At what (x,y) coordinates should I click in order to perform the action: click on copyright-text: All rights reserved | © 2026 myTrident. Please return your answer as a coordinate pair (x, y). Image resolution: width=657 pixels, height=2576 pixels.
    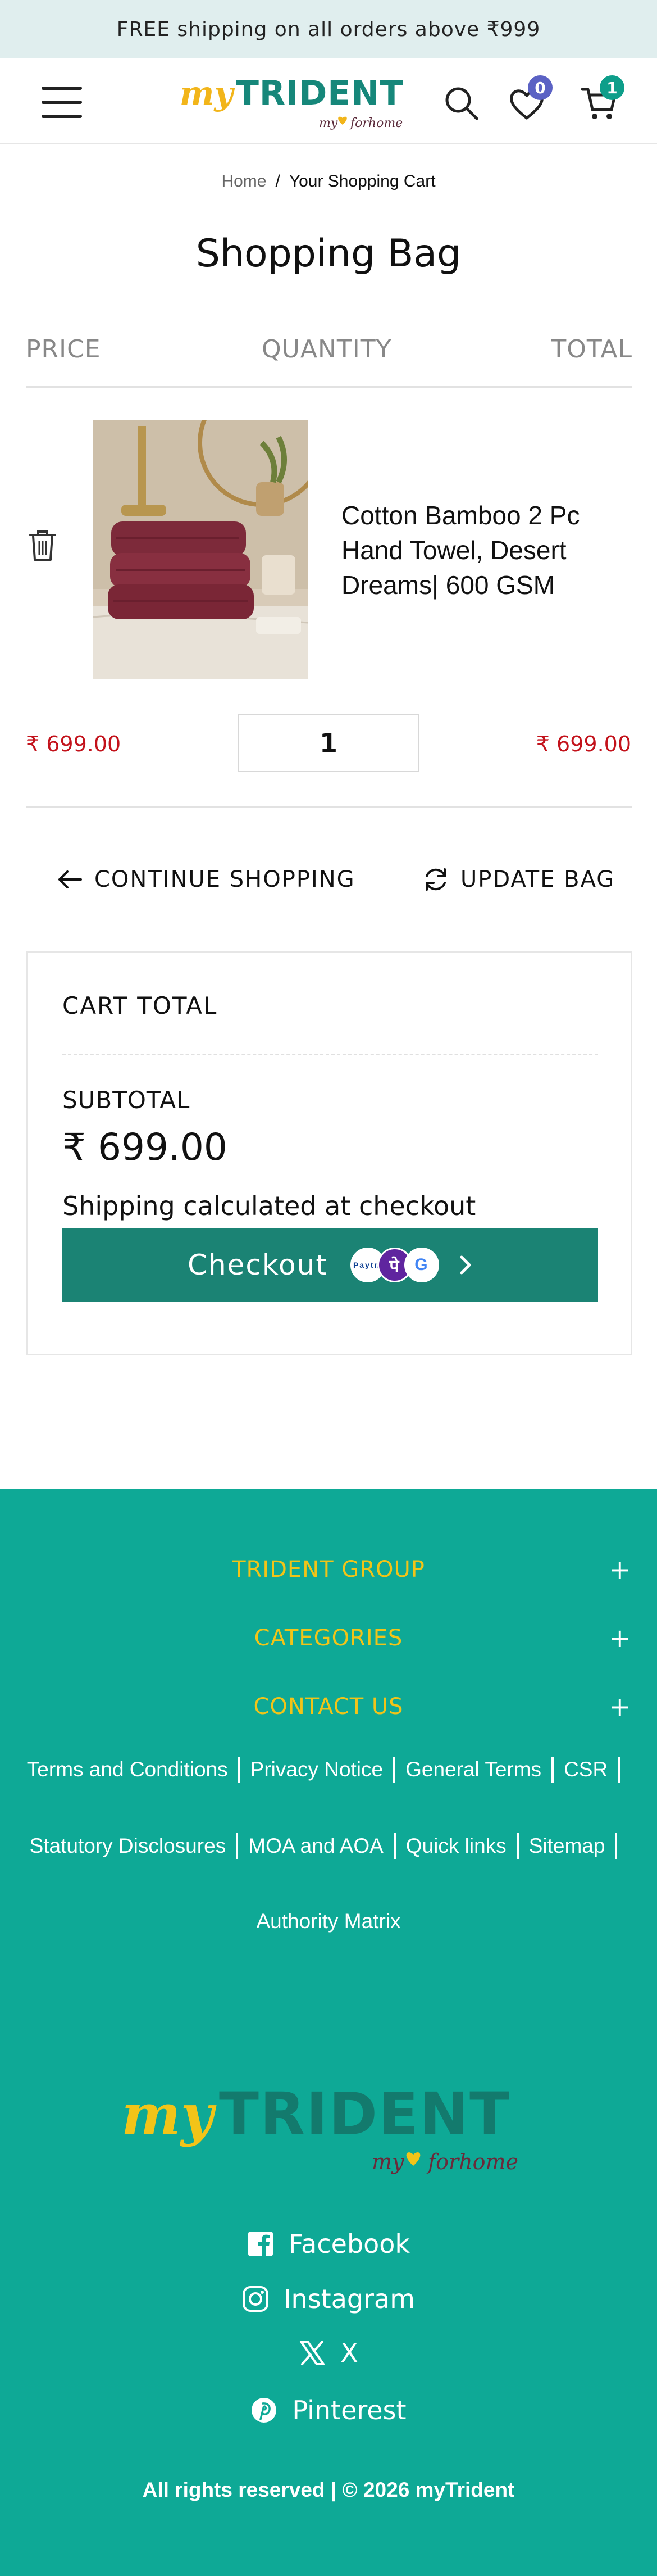
    Looking at the image, I should click on (328, 2489).